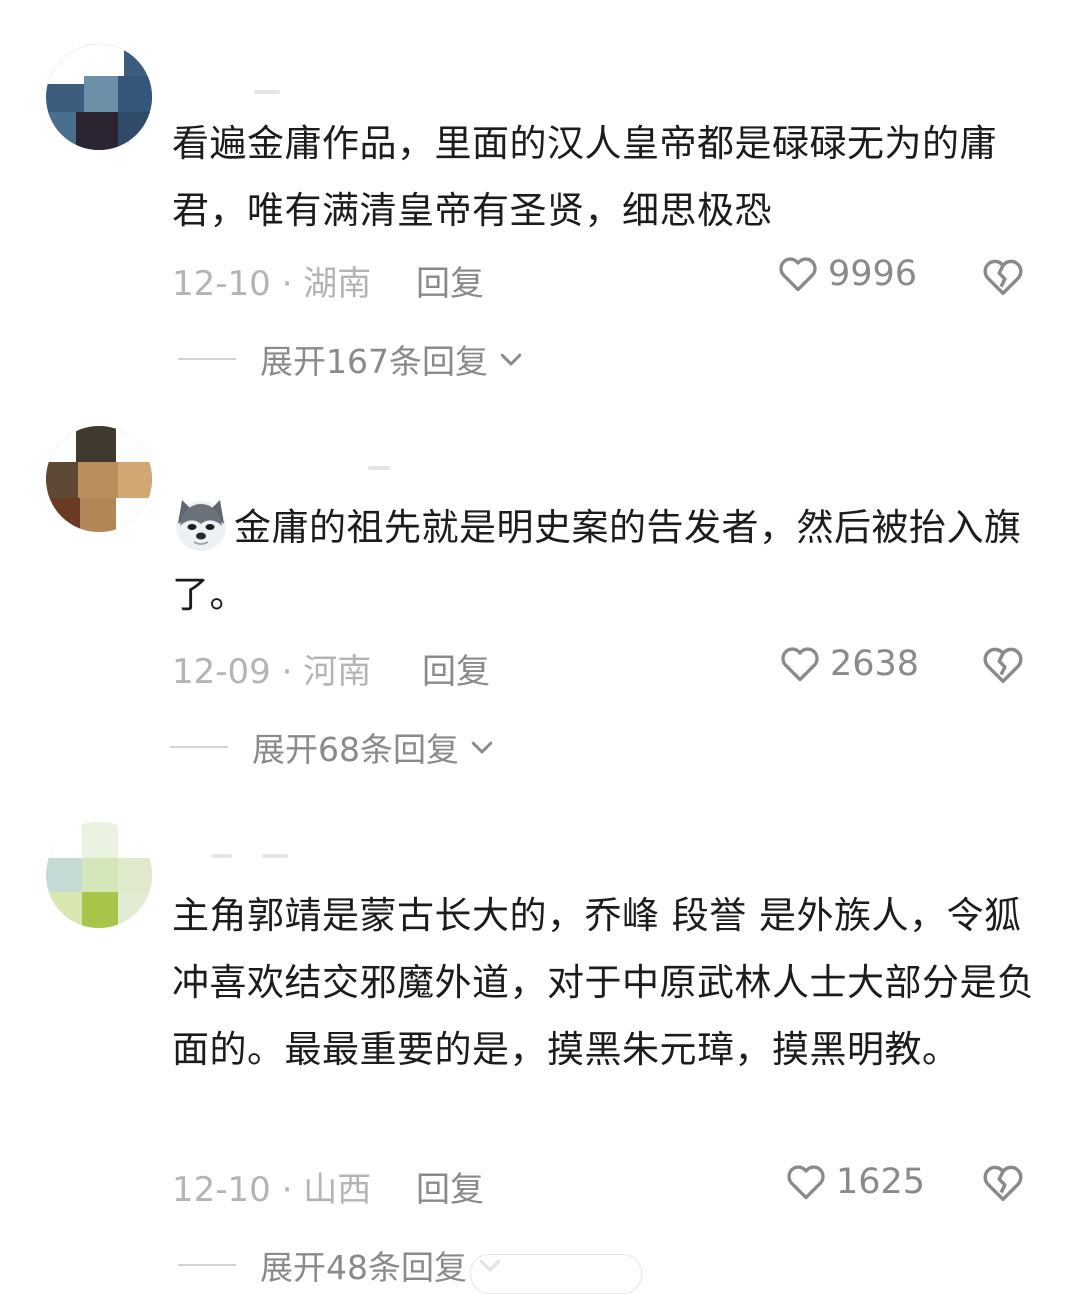  I want to click on date-location: 12-09 · 河南, so click(272, 672).